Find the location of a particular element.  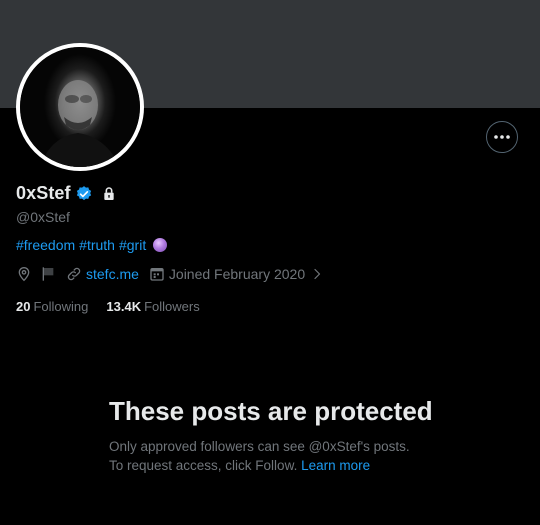

link-icon is located at coordinates (74, 274).